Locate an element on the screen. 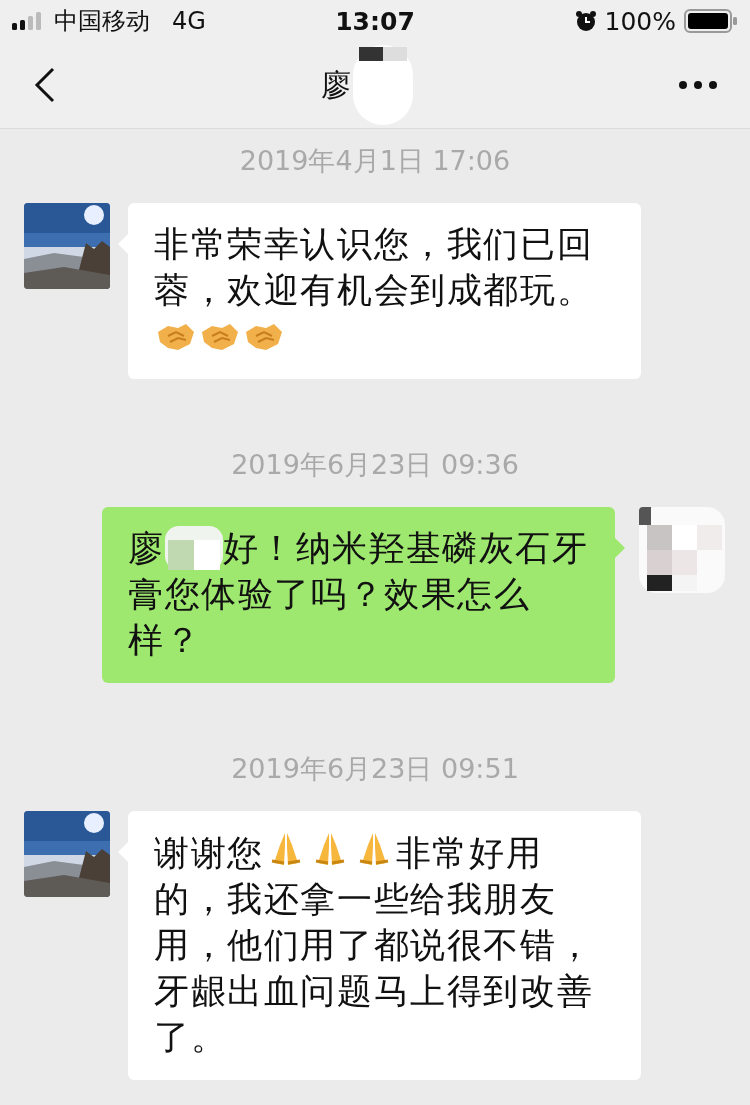  battery-percent: 100% is located at coordinates (640, 21).